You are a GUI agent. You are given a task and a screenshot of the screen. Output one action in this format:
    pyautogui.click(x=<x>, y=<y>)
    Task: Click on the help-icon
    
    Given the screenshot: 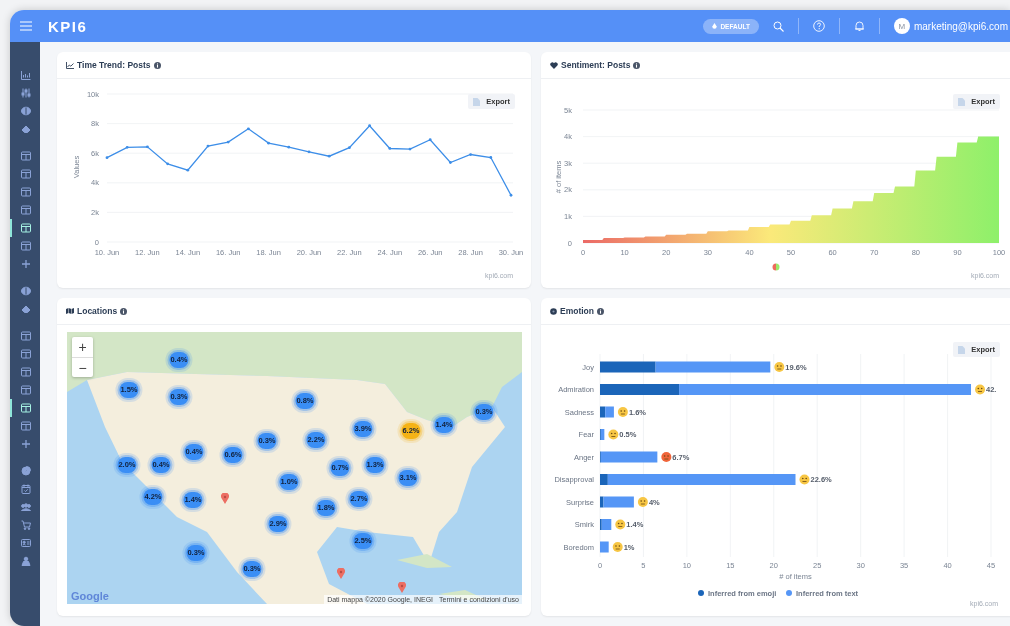 What is the action you would take?
    pyautogui.click(x=818, y=26)
    